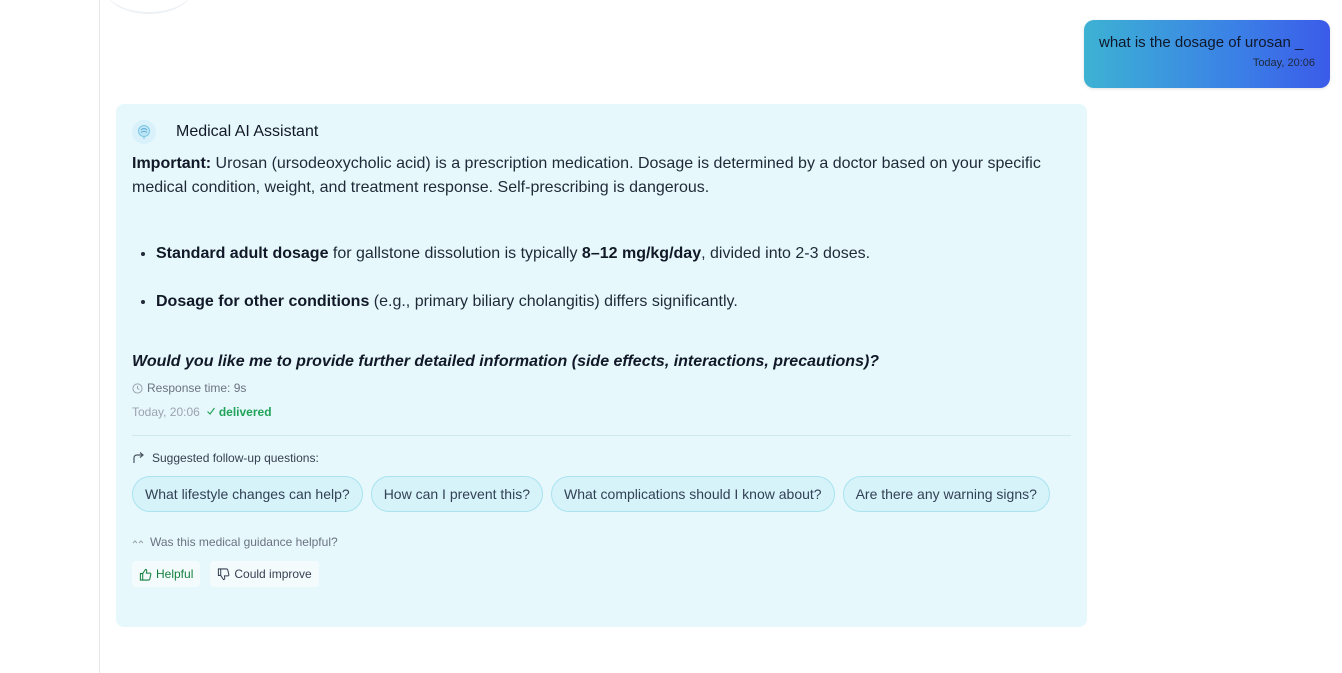  Describe the element at coordinates (149, 7) in the screenshot. I see `avatar-ring` at that location.